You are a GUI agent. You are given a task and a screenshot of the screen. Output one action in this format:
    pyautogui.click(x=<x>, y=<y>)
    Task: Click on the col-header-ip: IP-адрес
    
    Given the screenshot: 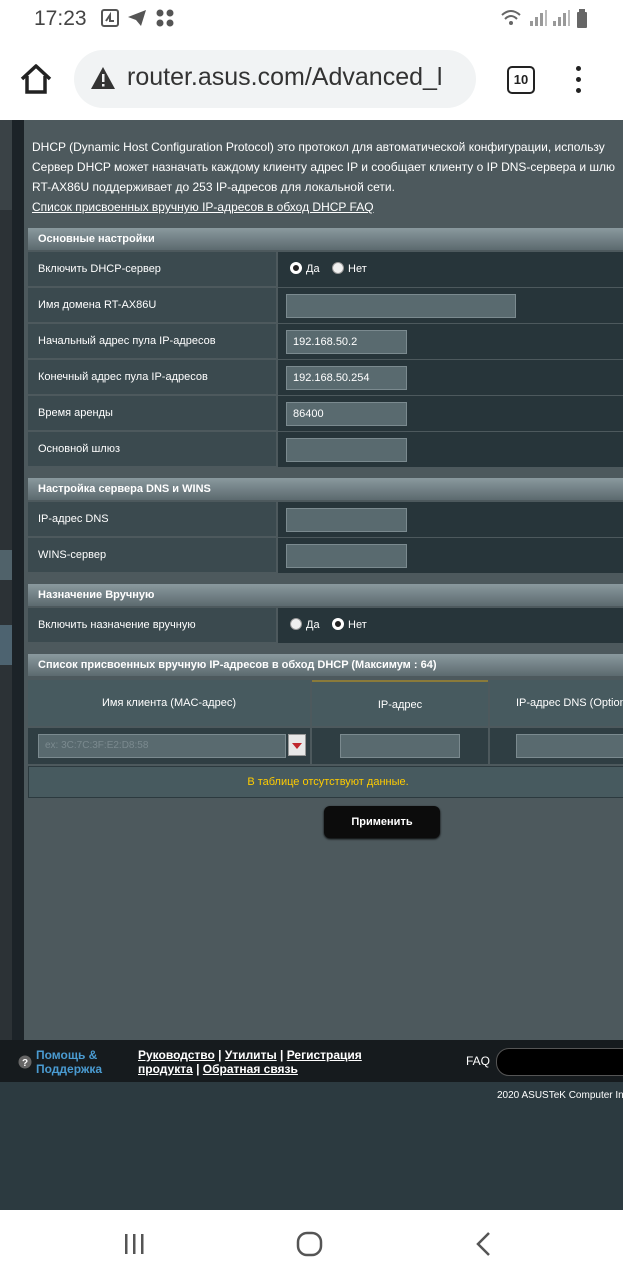 What is the action you would take?
    pyautogui.click(x=400, y=703)
    